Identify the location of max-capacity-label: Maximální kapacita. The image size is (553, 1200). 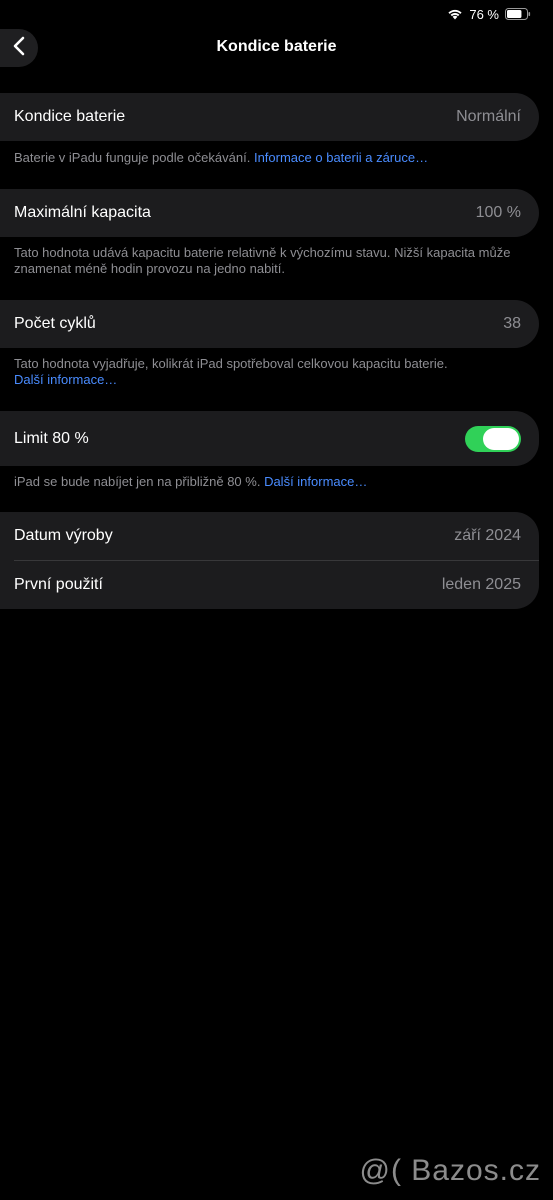
(82, 212).